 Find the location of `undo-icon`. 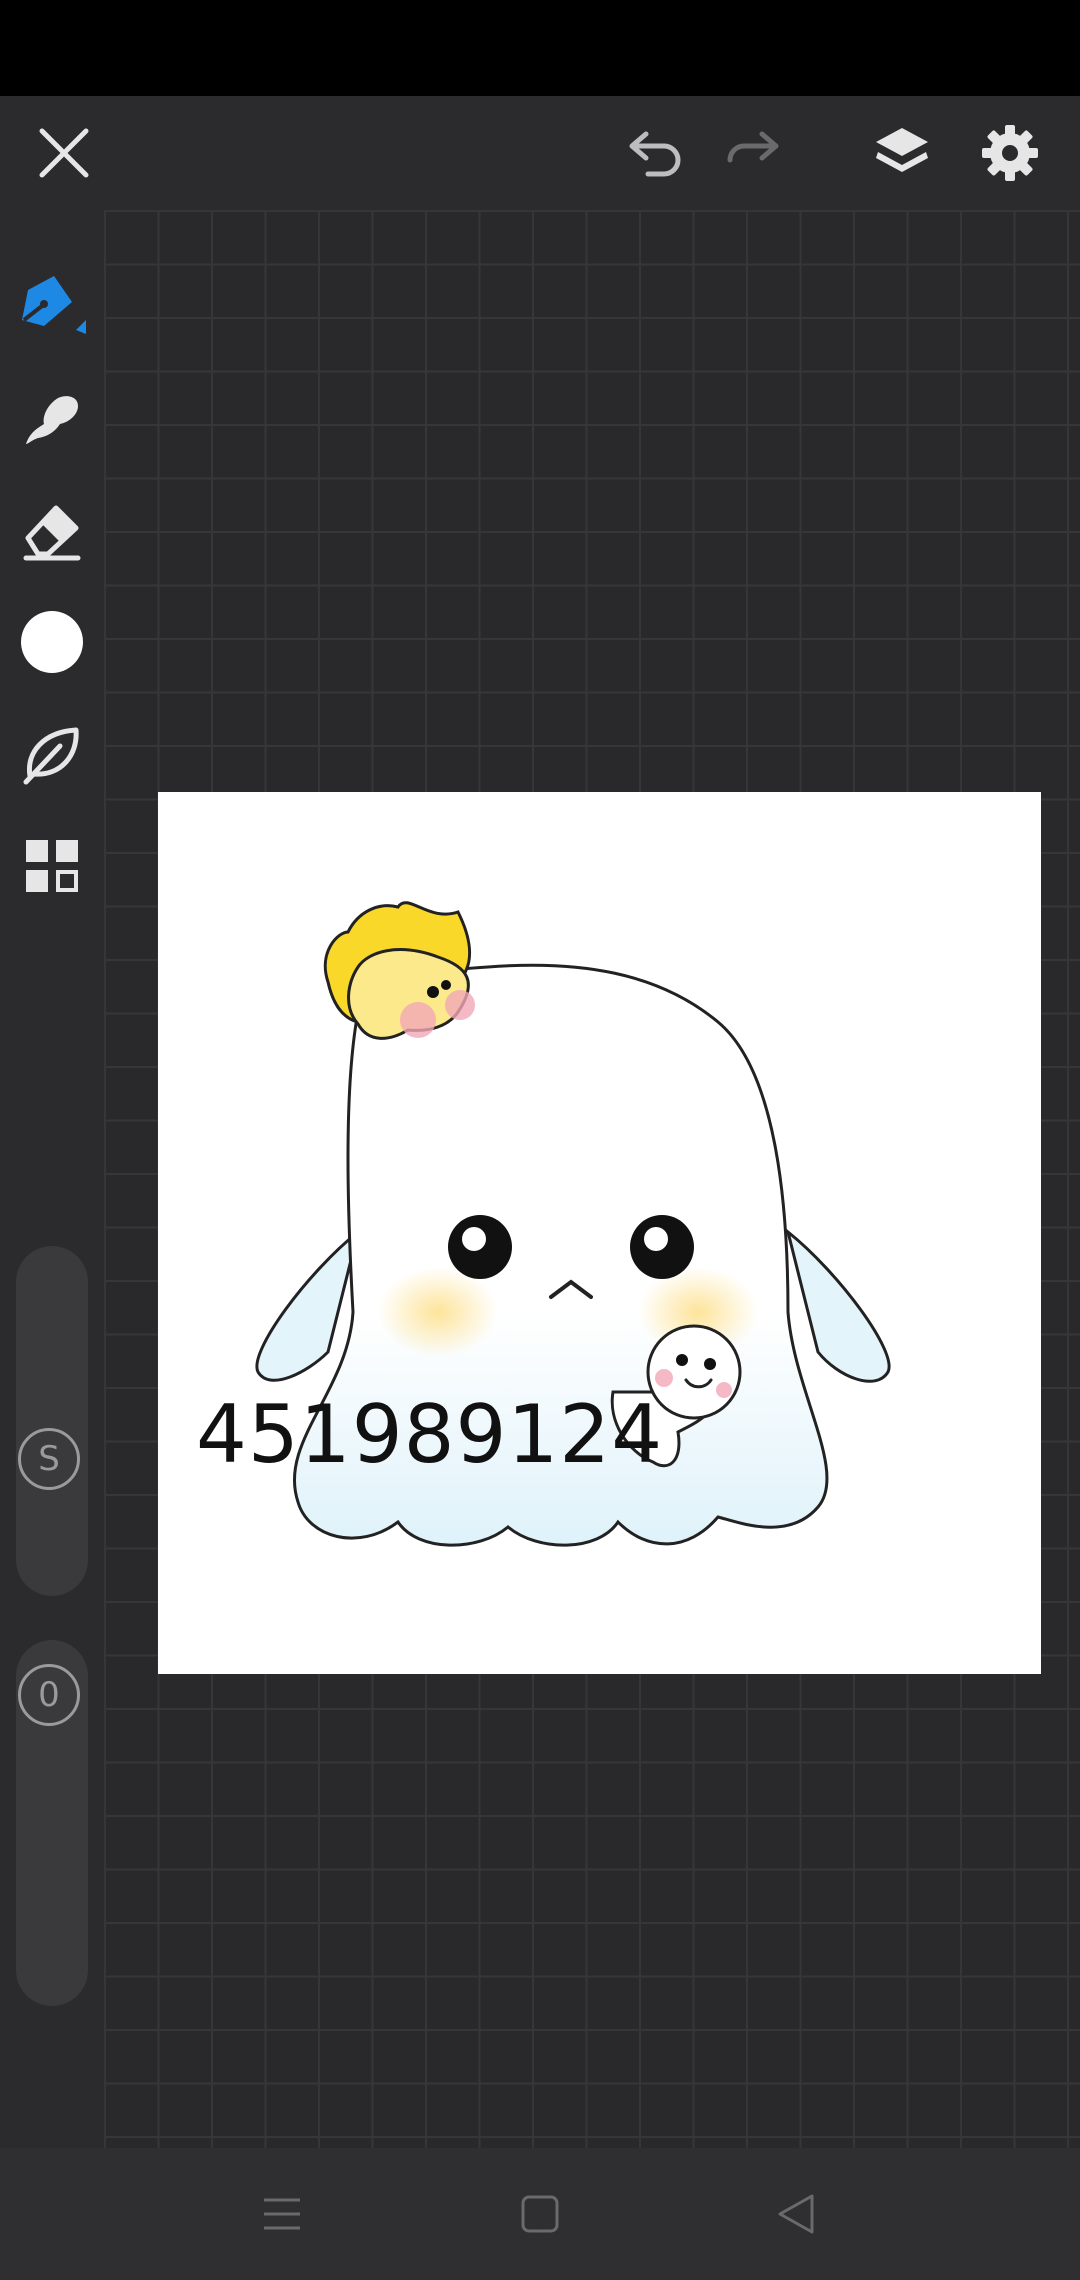

undo-icon is located at coordinates (655, 154).